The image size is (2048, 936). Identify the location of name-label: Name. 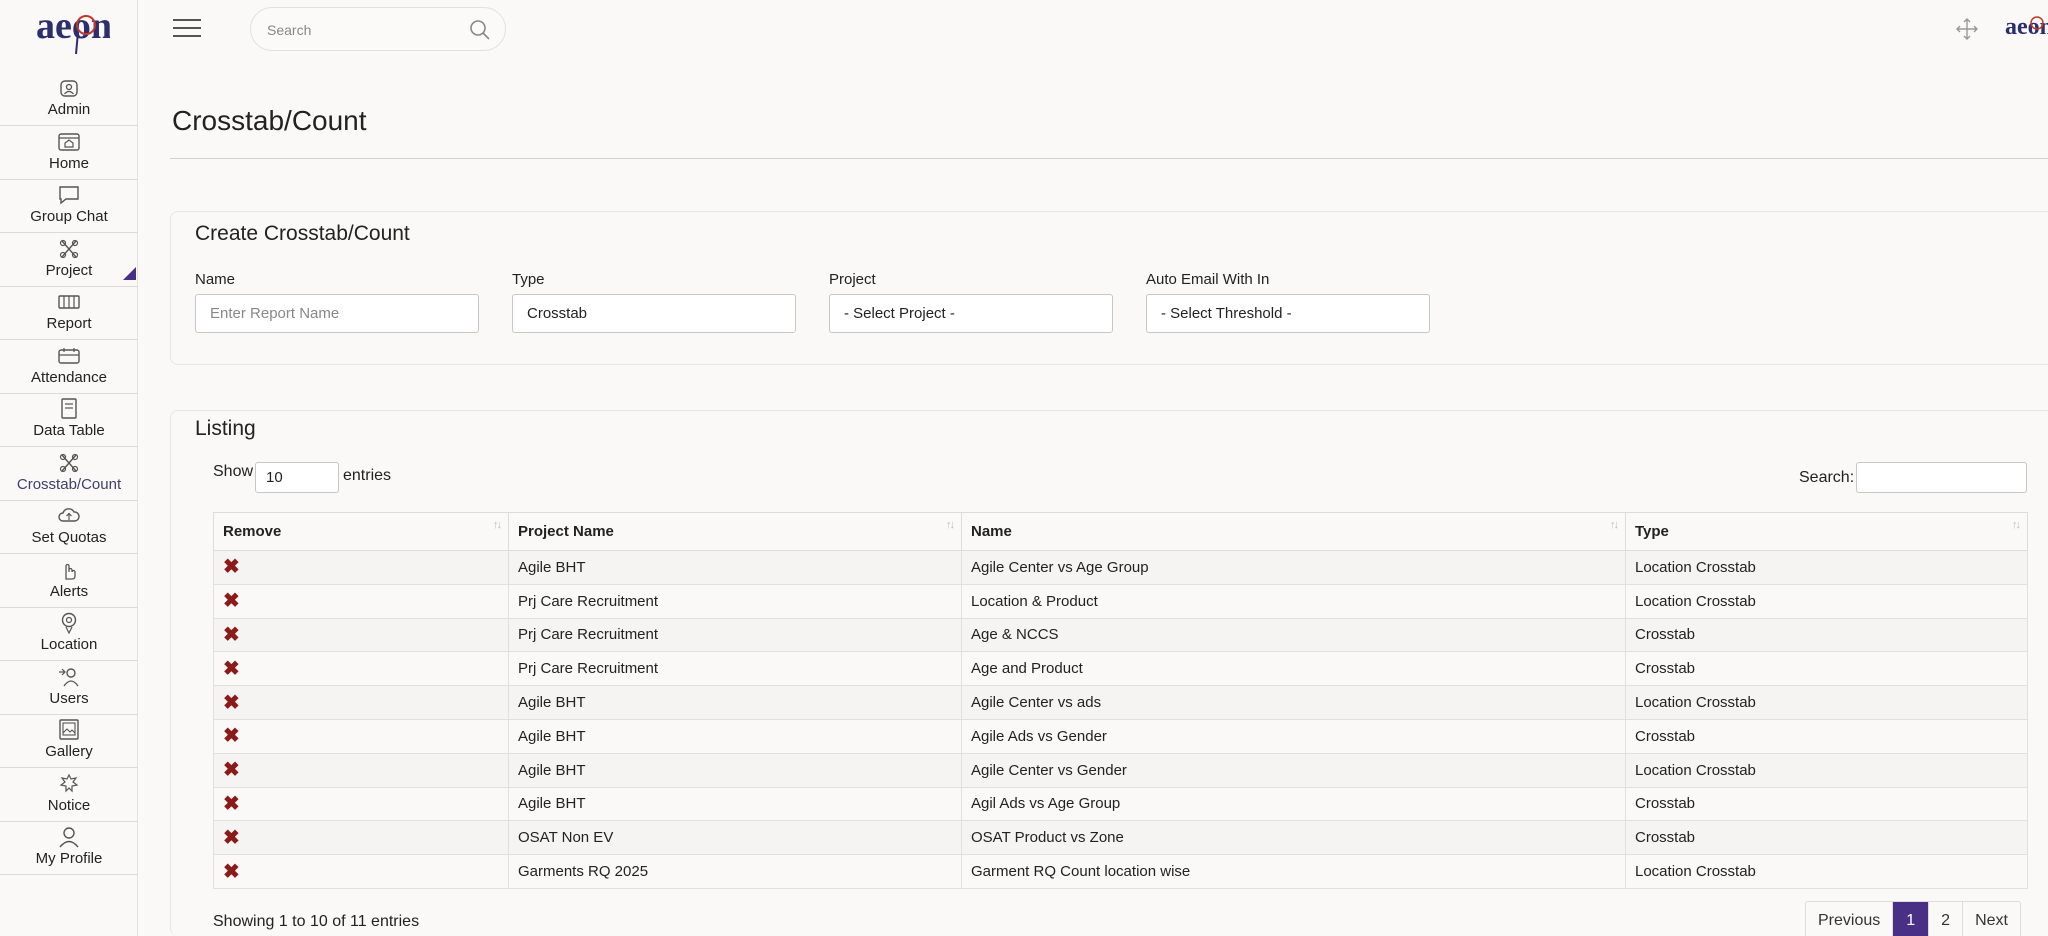
(215, 279).